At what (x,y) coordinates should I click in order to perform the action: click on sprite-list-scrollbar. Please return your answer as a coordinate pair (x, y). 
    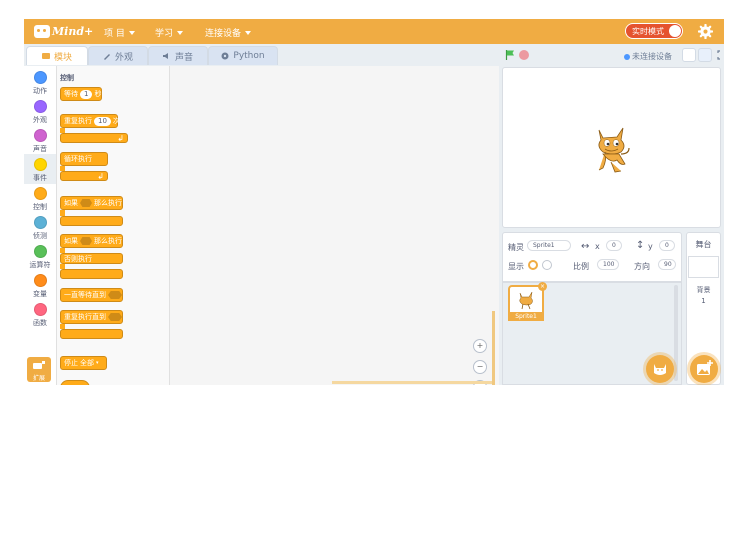
    Looking at the image, I should click on (676, 333).